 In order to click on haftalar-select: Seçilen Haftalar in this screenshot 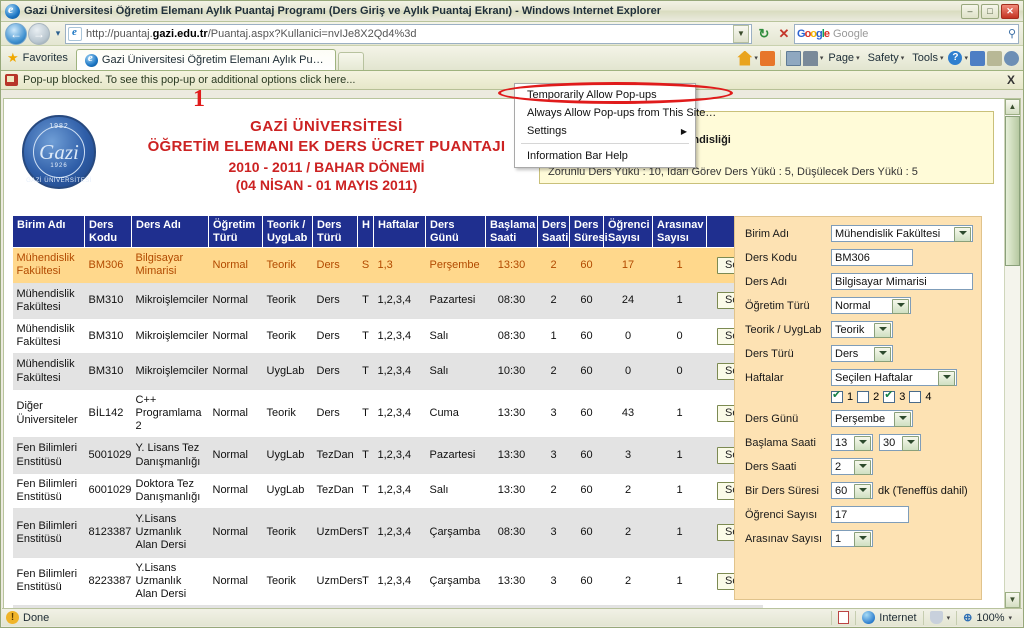, I will do `click(894, 377)`.